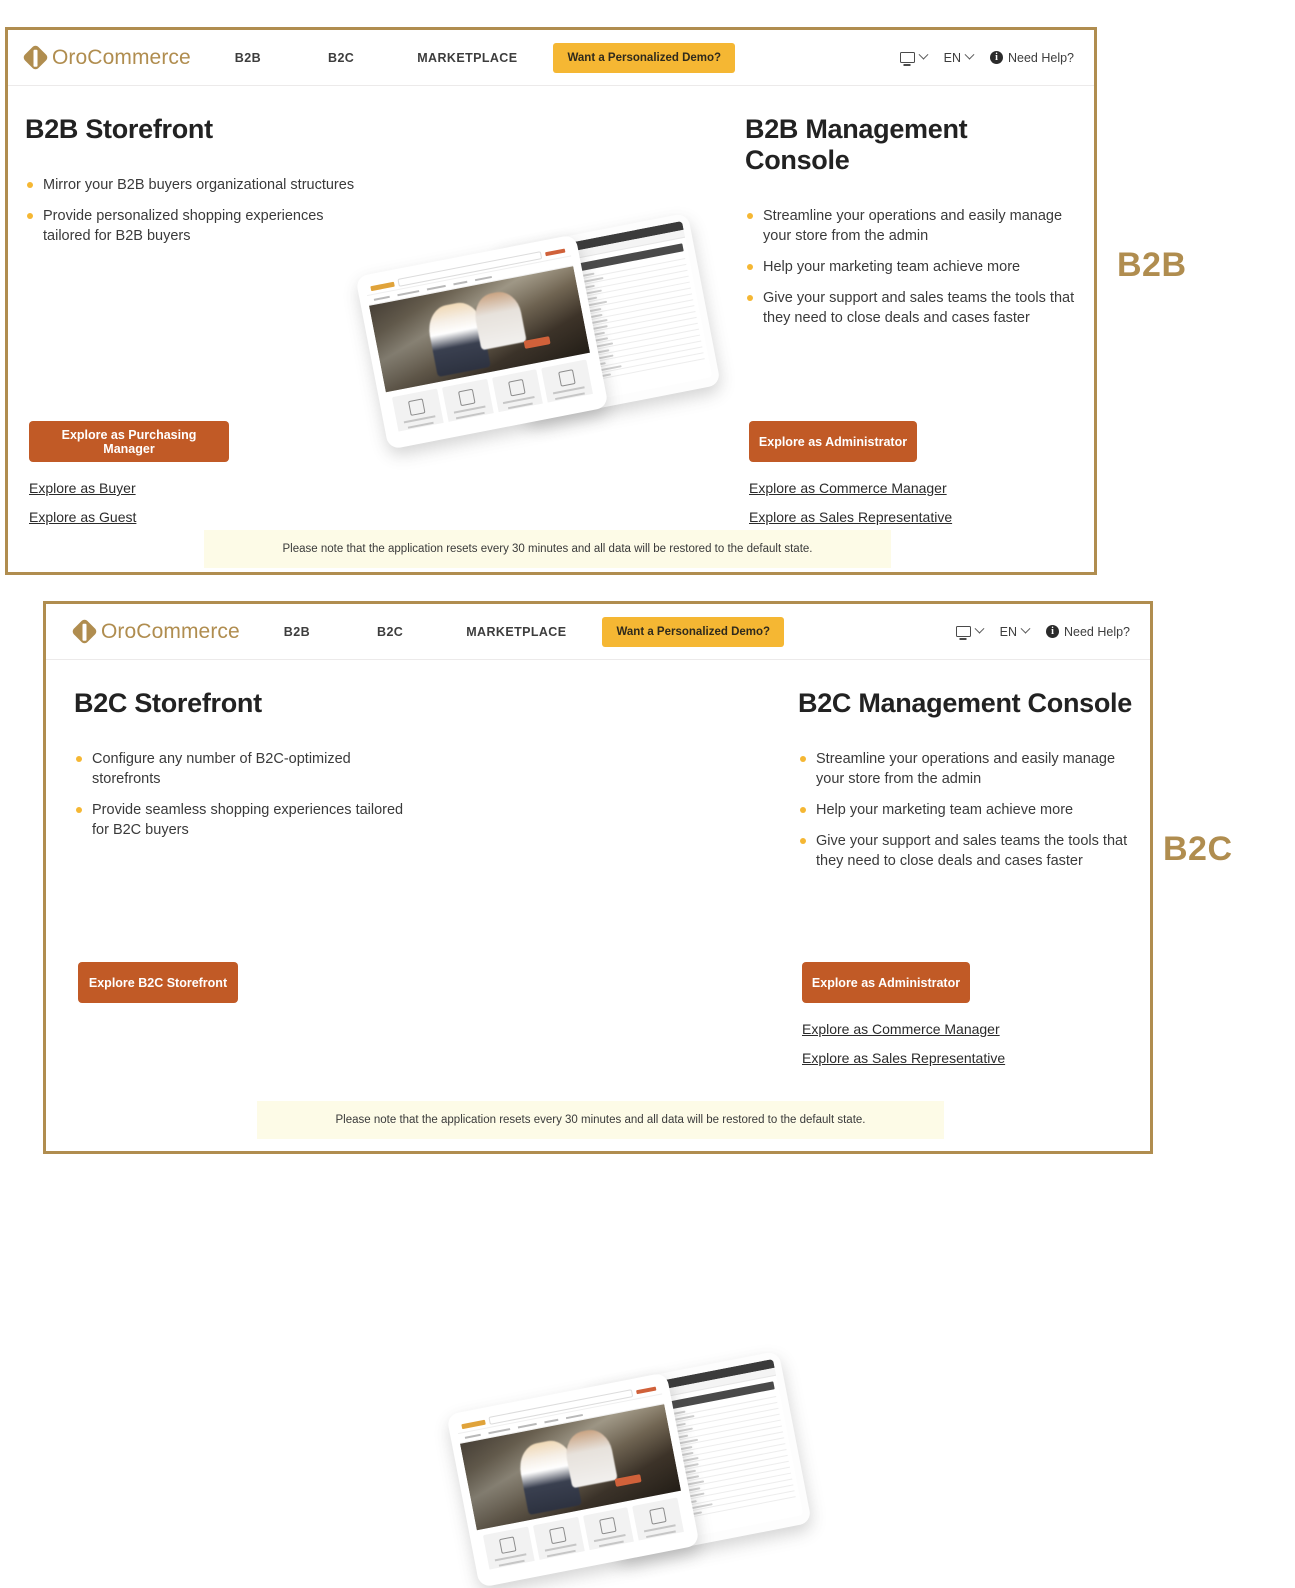  What do you see at coordinates (82, 488) in the screenshot?
I see `explore-as-buyer-link: Explore as Buyer` at bounding box center [82, 488].